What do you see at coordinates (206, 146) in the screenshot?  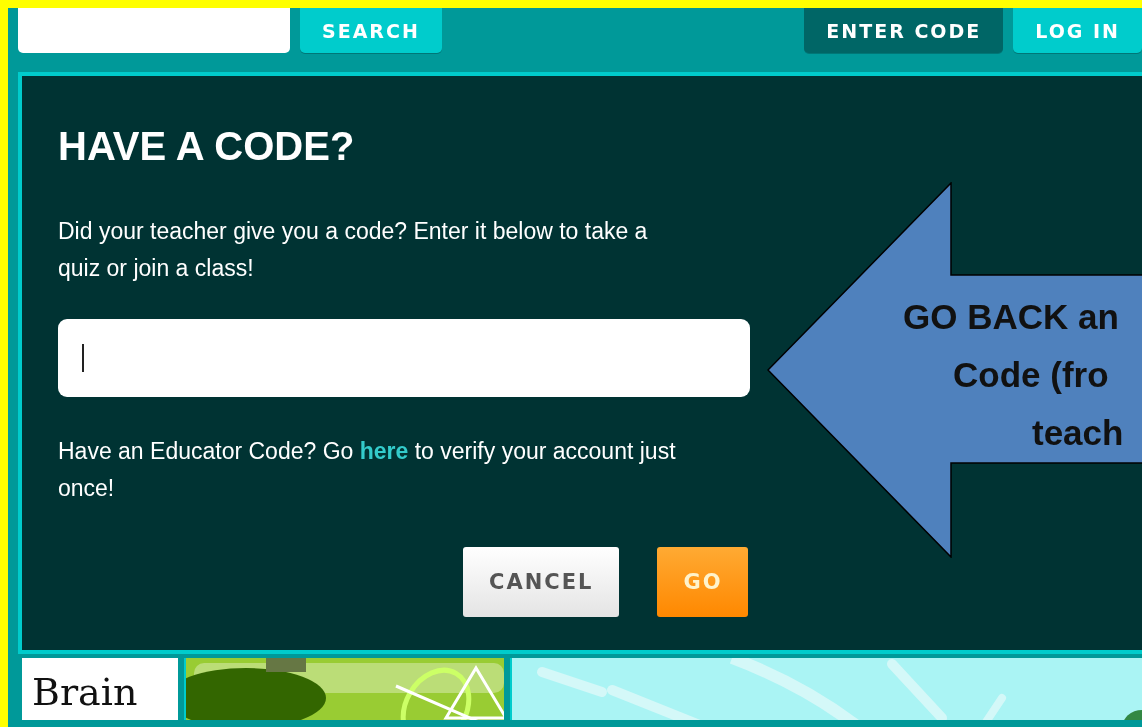 I see `dialog-title: HAVE A CODE?` at bounding box center [206, 146].